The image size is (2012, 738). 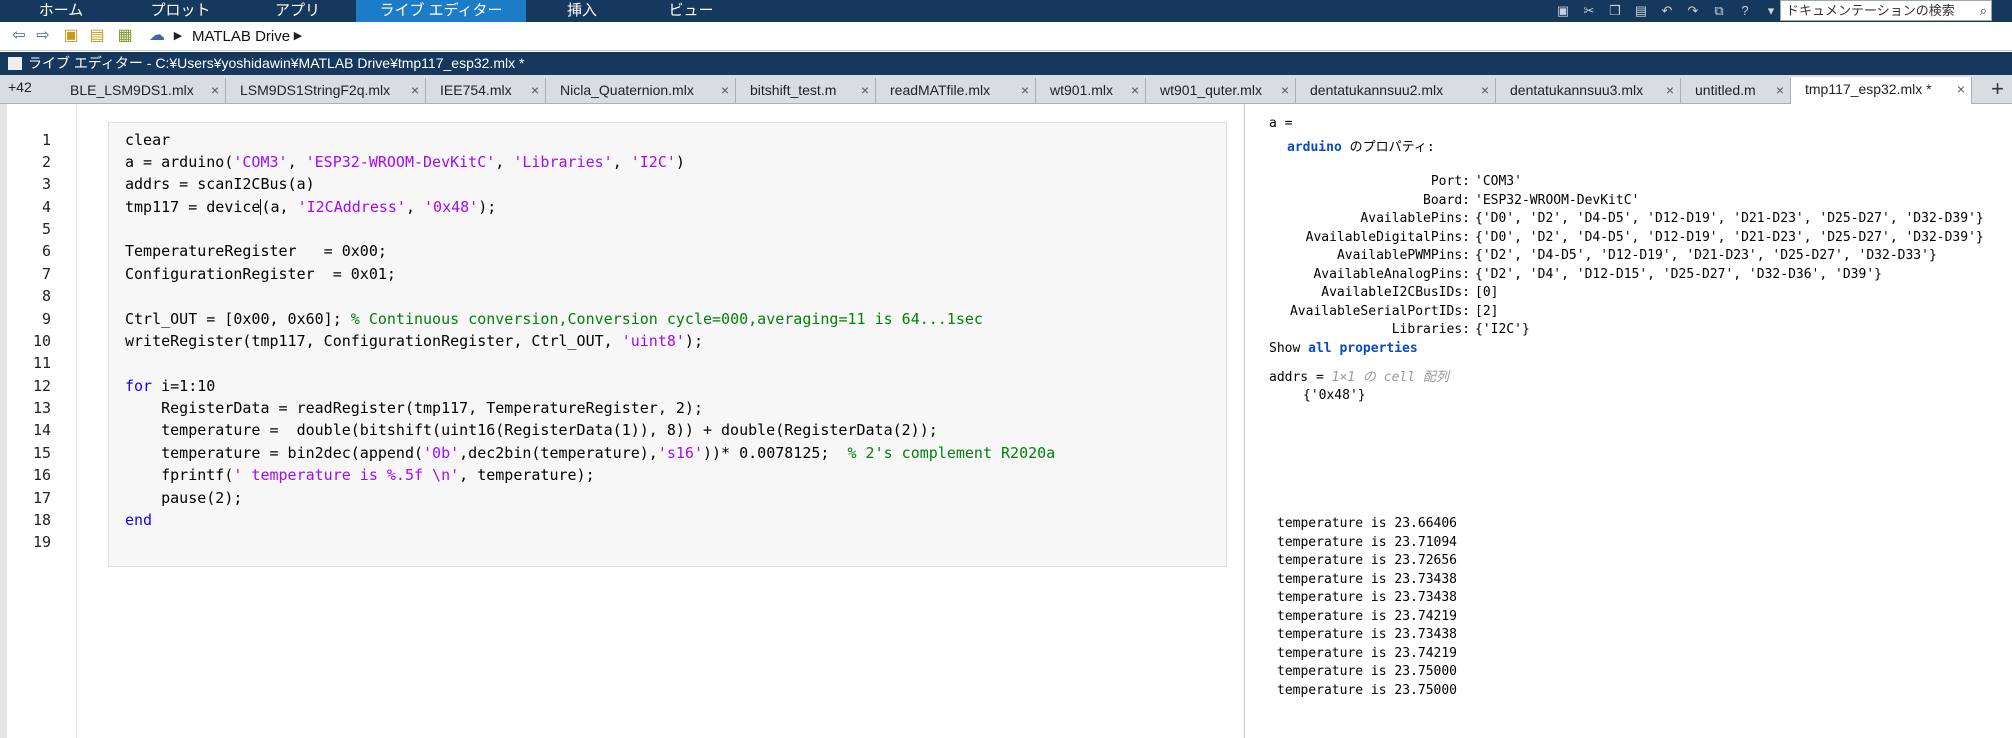 What do you see at coordinates (1391, 274) in the screenshot?
I see `prop-name: AvailableAnalogPins:` at bounding box center [1391, 274].